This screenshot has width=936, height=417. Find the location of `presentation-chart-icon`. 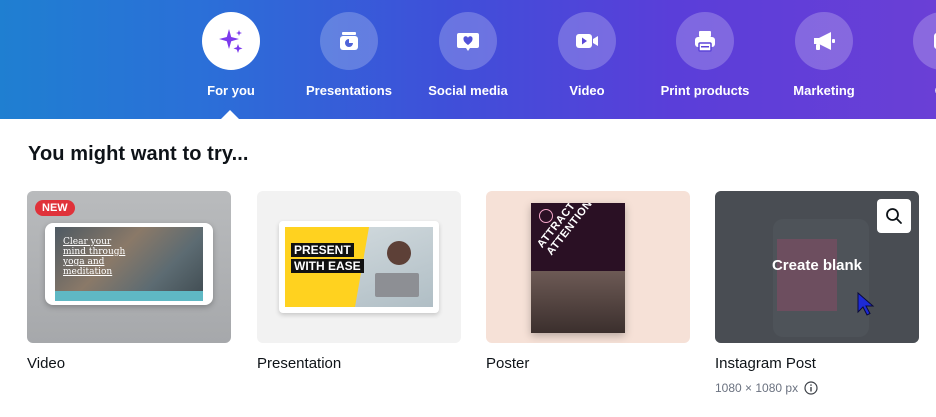

presentation-chart-icon is located at coordinates (349, 41).